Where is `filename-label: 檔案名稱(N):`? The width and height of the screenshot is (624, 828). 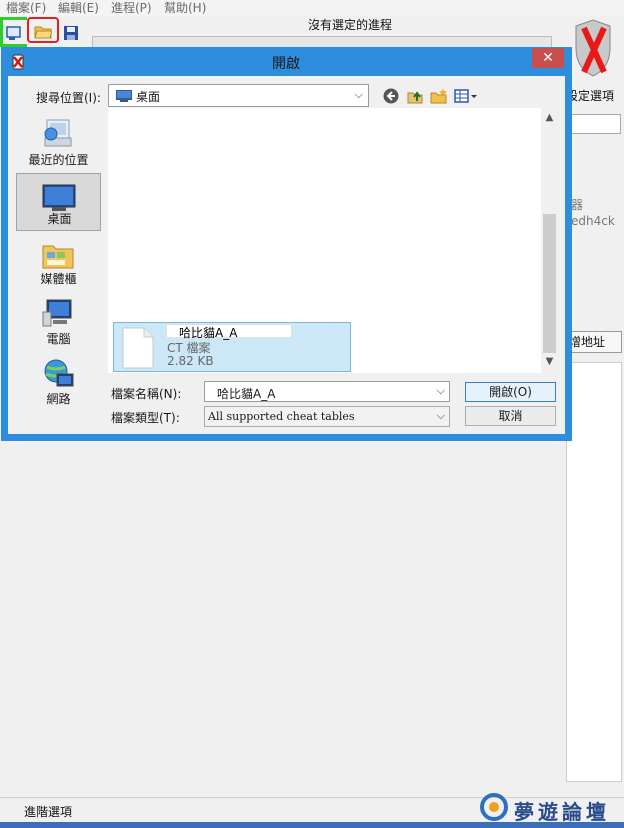 filename-label: 檔案名稱(N): is located at coordinates (146, 394).